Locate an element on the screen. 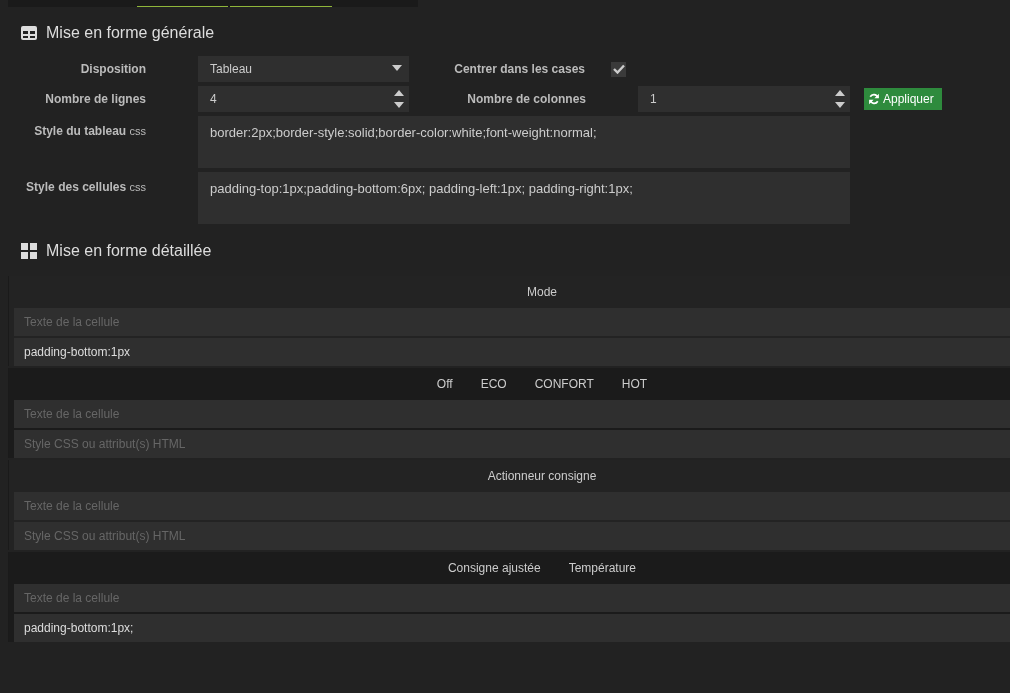 This screenshot has height=693, width=1010. header-cell-text: Actionneur consigne is located at coordinates (542, 476).